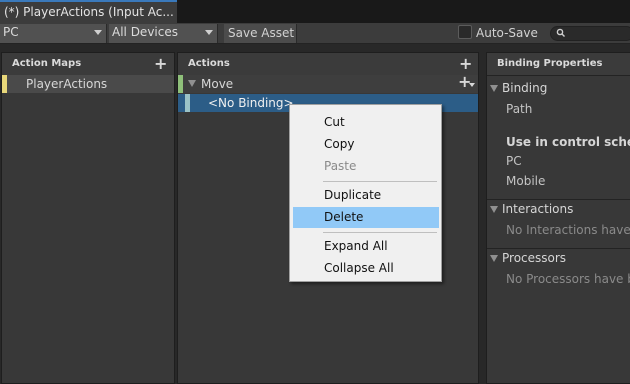 The width and height of the screenshot is (630, 384). What do you see at coordinates (366, 195) in the screenshot?
I see `menu-item-duplicate: Duplicate` at bounding box center [366, 195].